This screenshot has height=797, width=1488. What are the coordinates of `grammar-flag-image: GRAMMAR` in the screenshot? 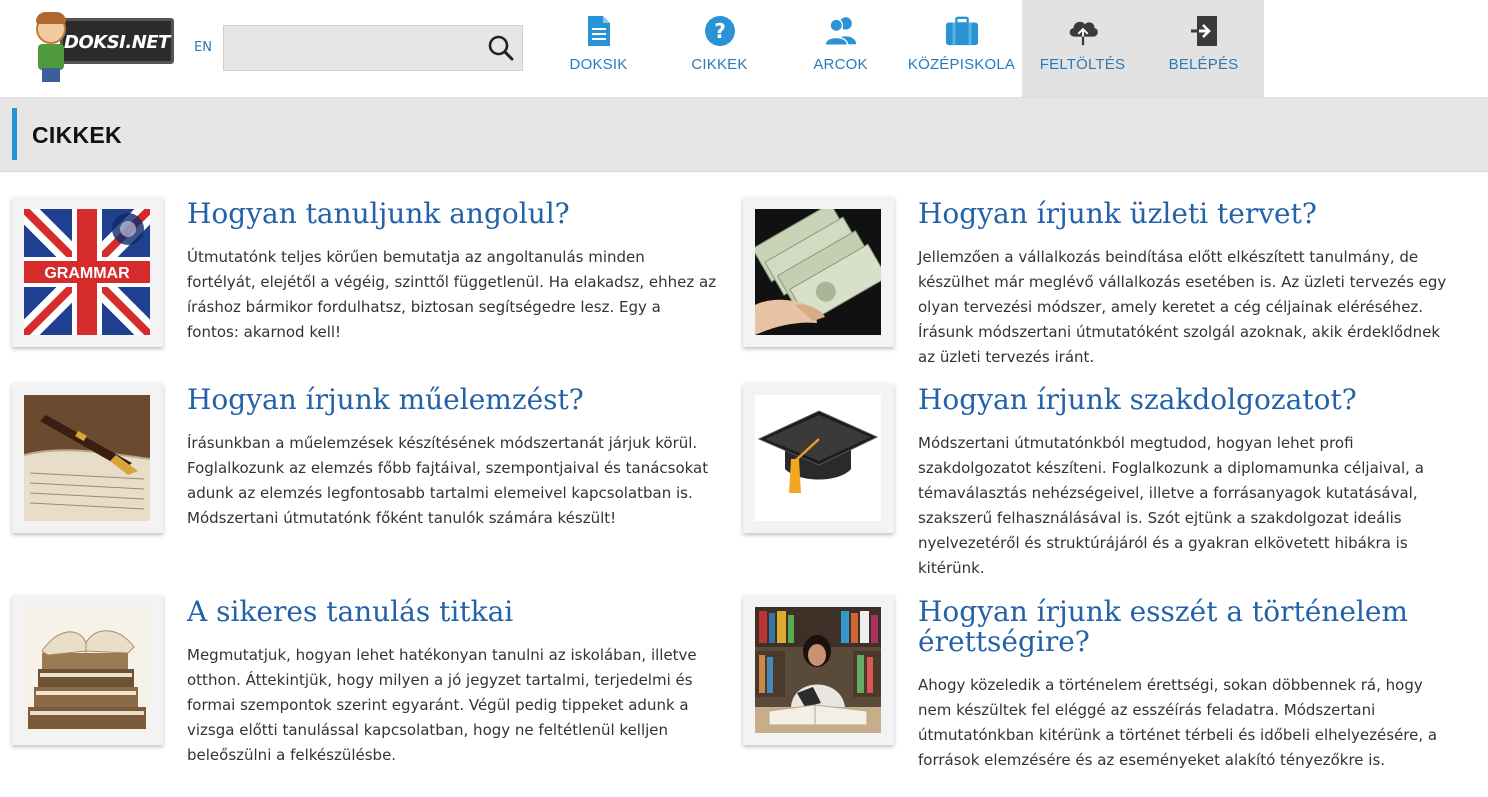 It's located at (87, 272).